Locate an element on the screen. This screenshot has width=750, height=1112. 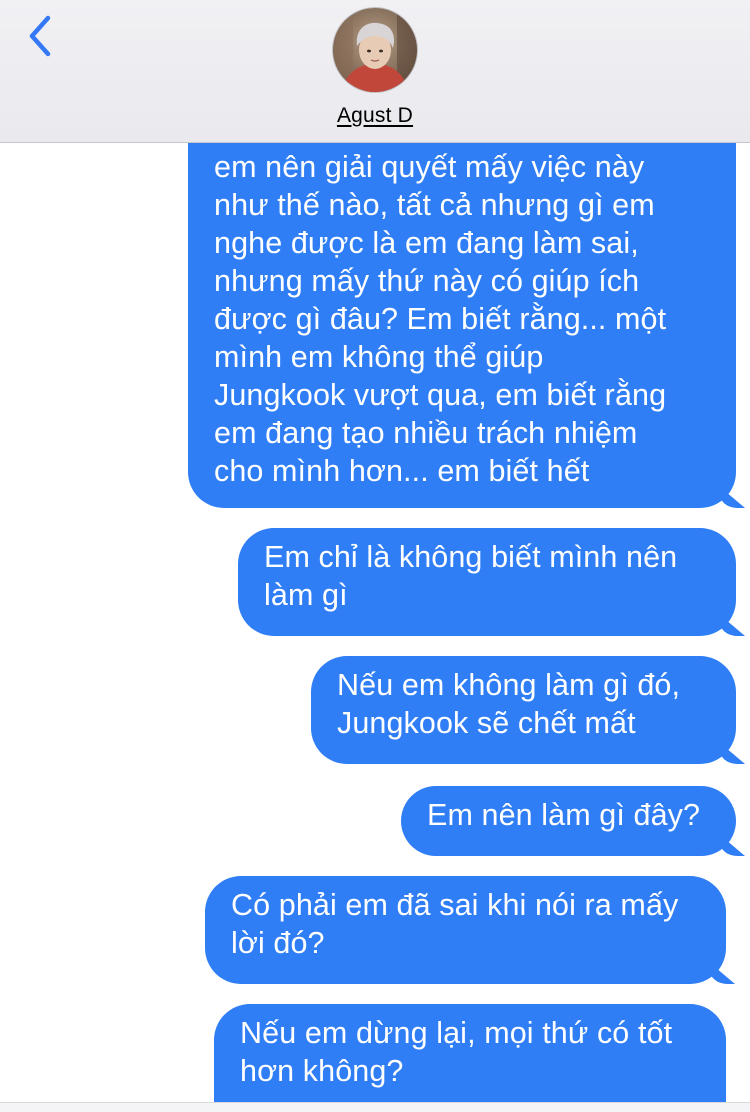
message-bubble: Em nên làm gì đây? is located at coordinates (575, 821).